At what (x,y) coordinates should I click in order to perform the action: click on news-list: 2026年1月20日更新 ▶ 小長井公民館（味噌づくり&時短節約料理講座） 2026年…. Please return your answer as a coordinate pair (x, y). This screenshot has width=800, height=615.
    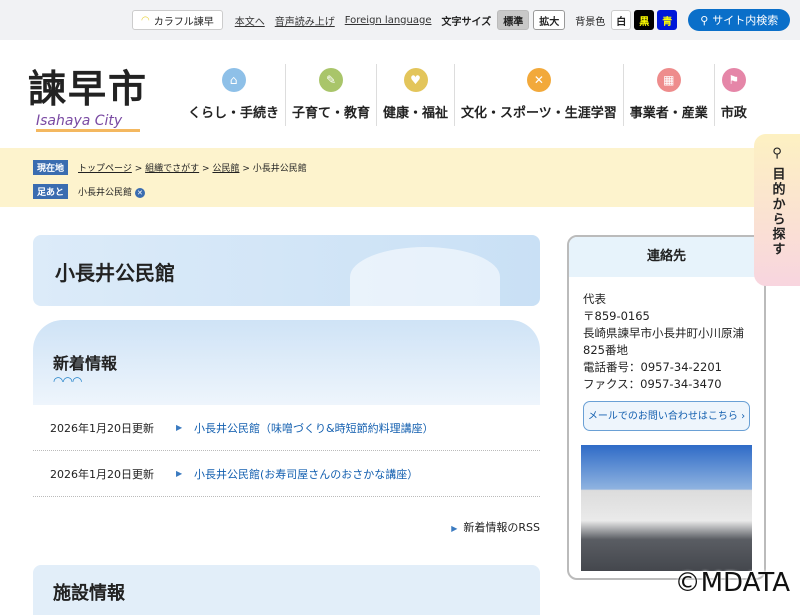
    Looking at the image, I should click on (286, 451).